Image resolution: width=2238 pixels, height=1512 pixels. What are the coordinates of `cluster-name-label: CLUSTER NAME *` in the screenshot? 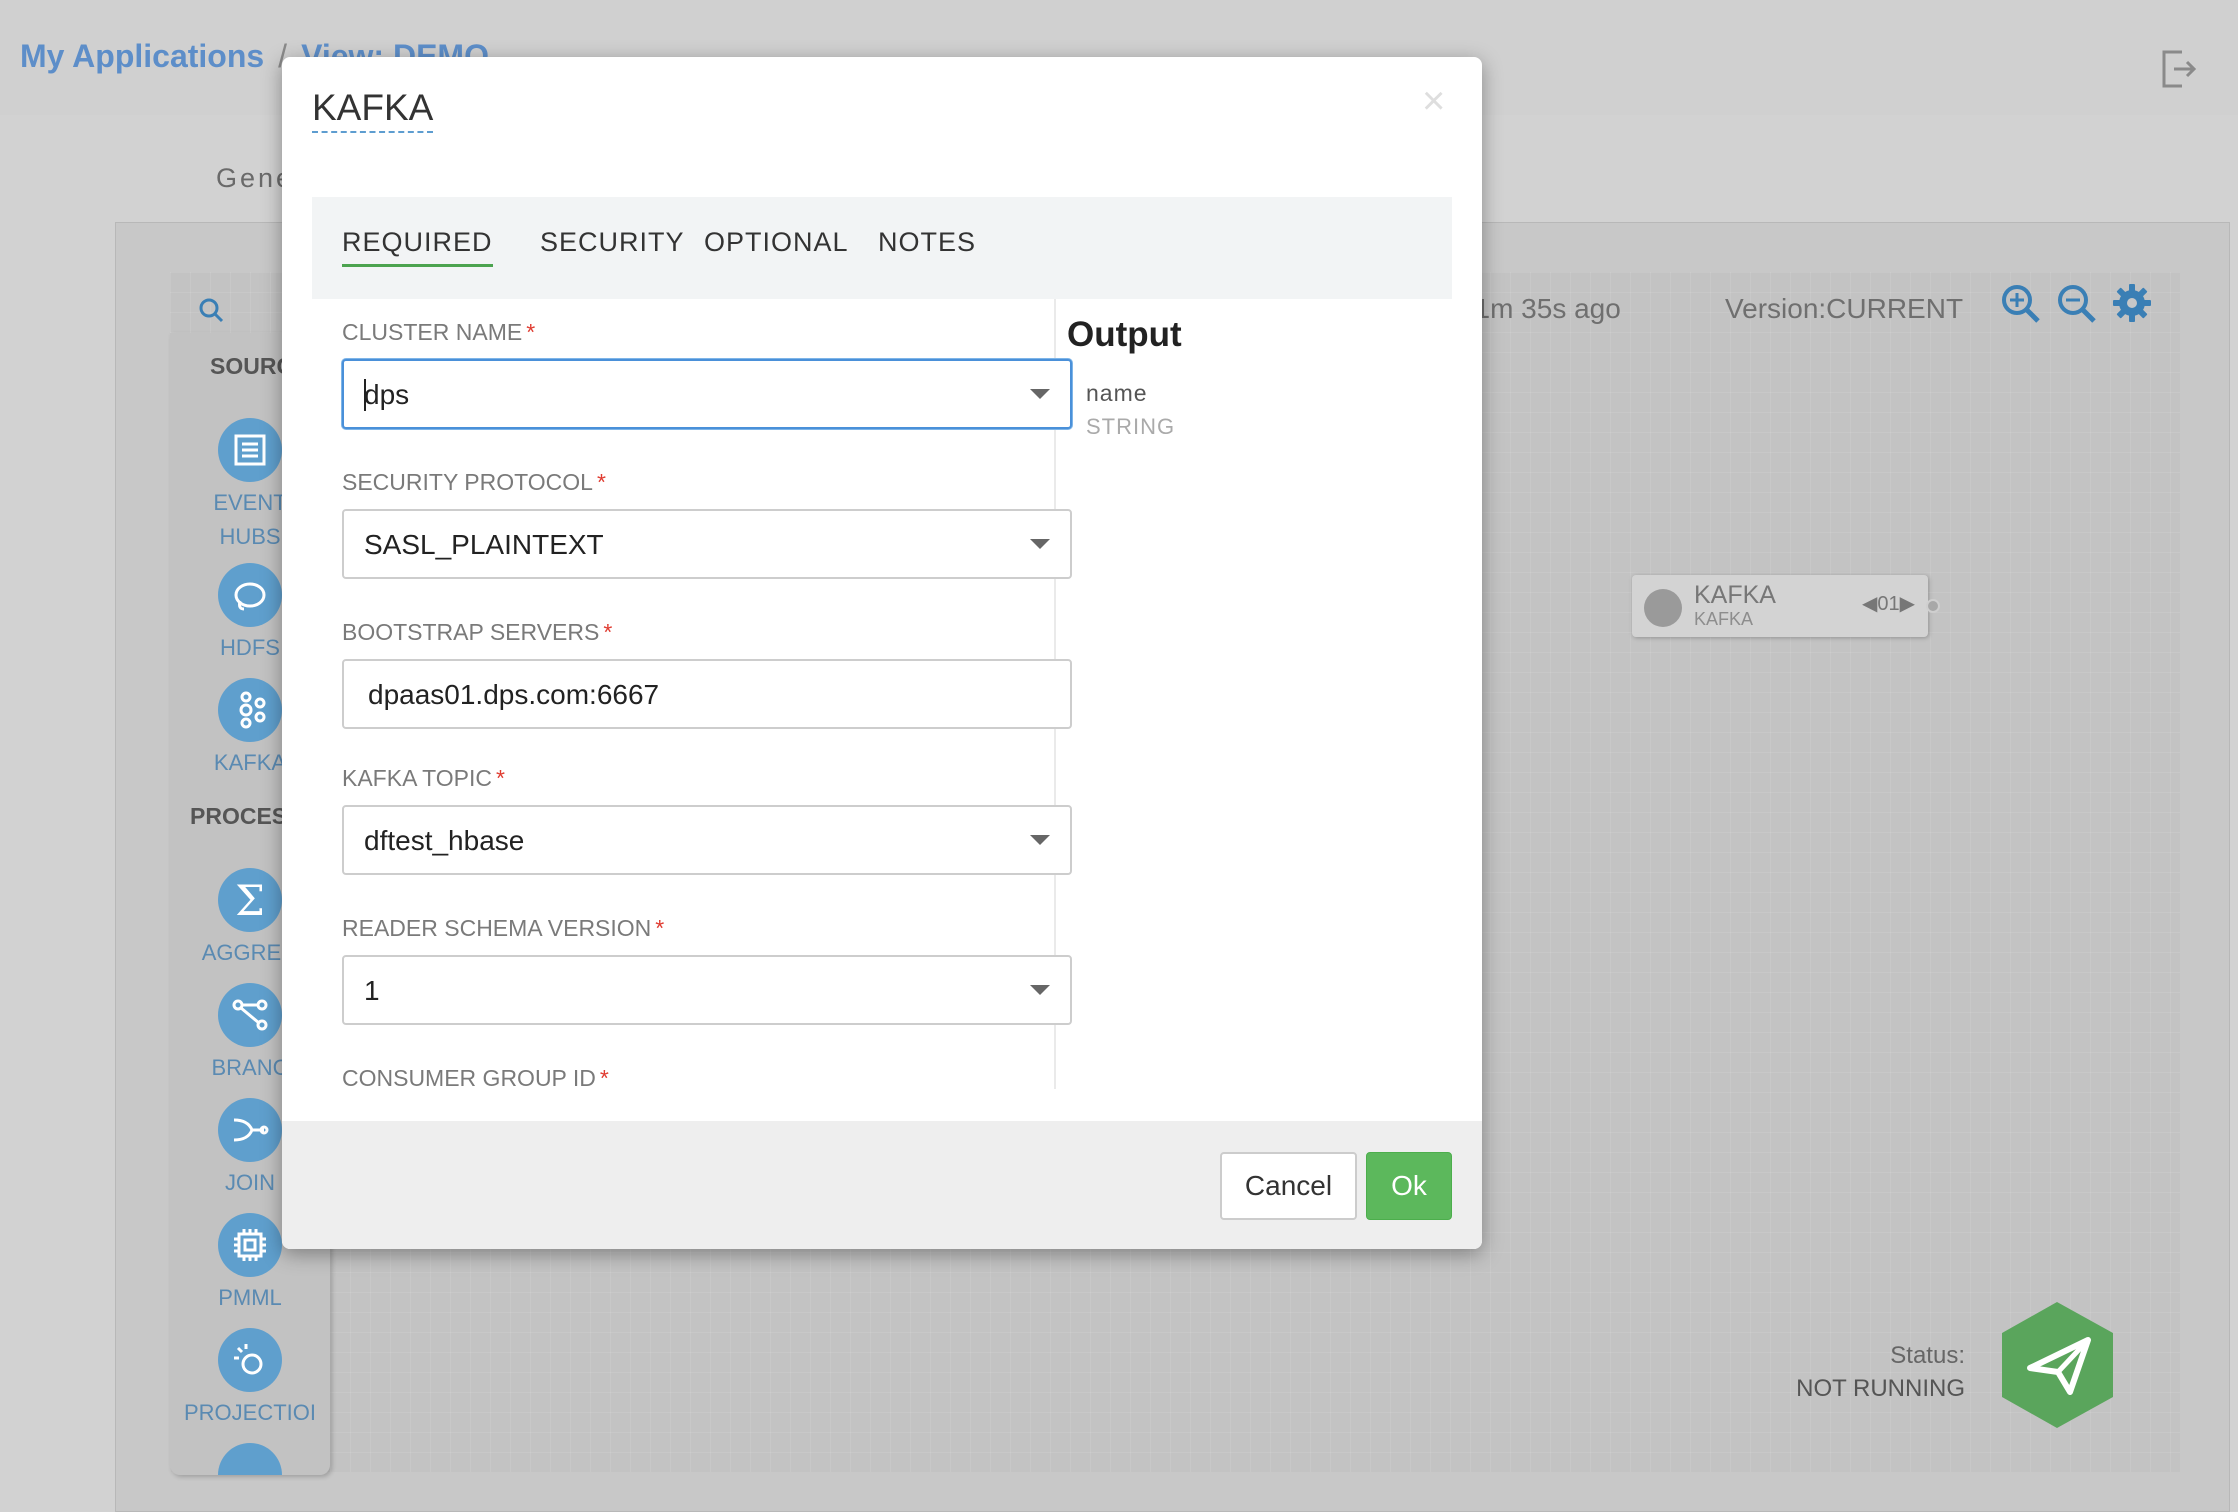 It's located at (439, 332).